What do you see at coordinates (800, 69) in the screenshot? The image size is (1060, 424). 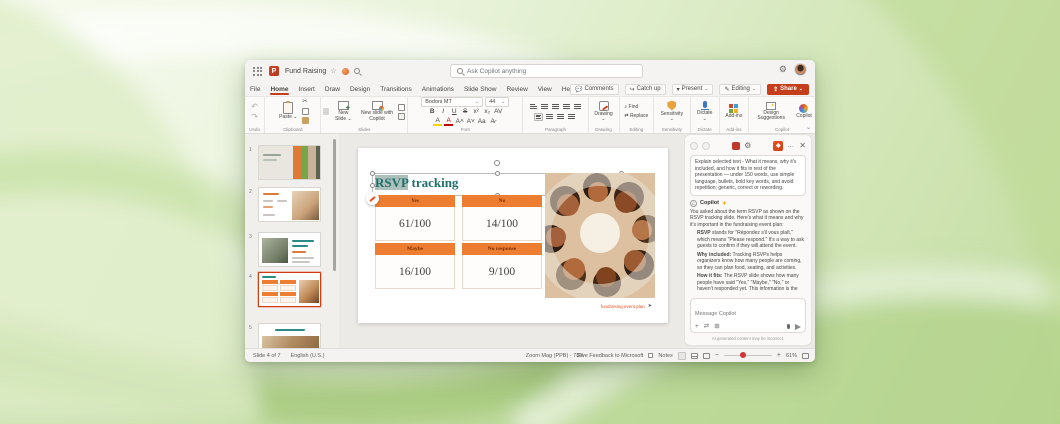 I see `user-avatar` at bounding box center [800, 69].